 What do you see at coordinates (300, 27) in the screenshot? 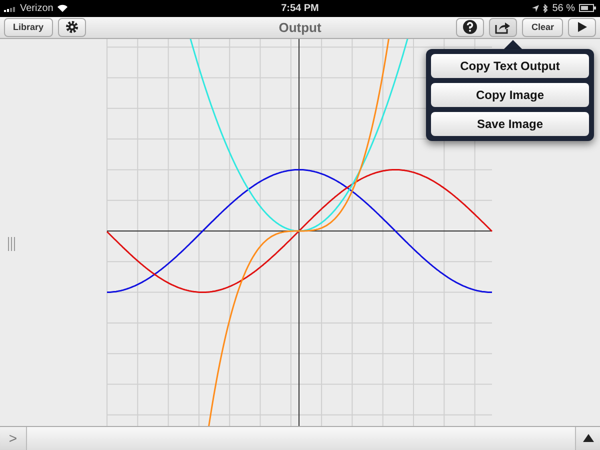
I see `window-title: Output` at bounding box center [300, 27].